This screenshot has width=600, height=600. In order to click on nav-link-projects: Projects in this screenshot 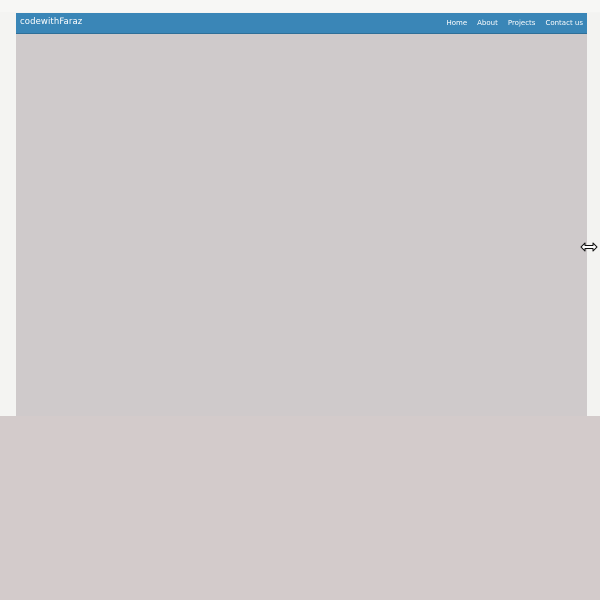, I will do `click(522, 23)`.